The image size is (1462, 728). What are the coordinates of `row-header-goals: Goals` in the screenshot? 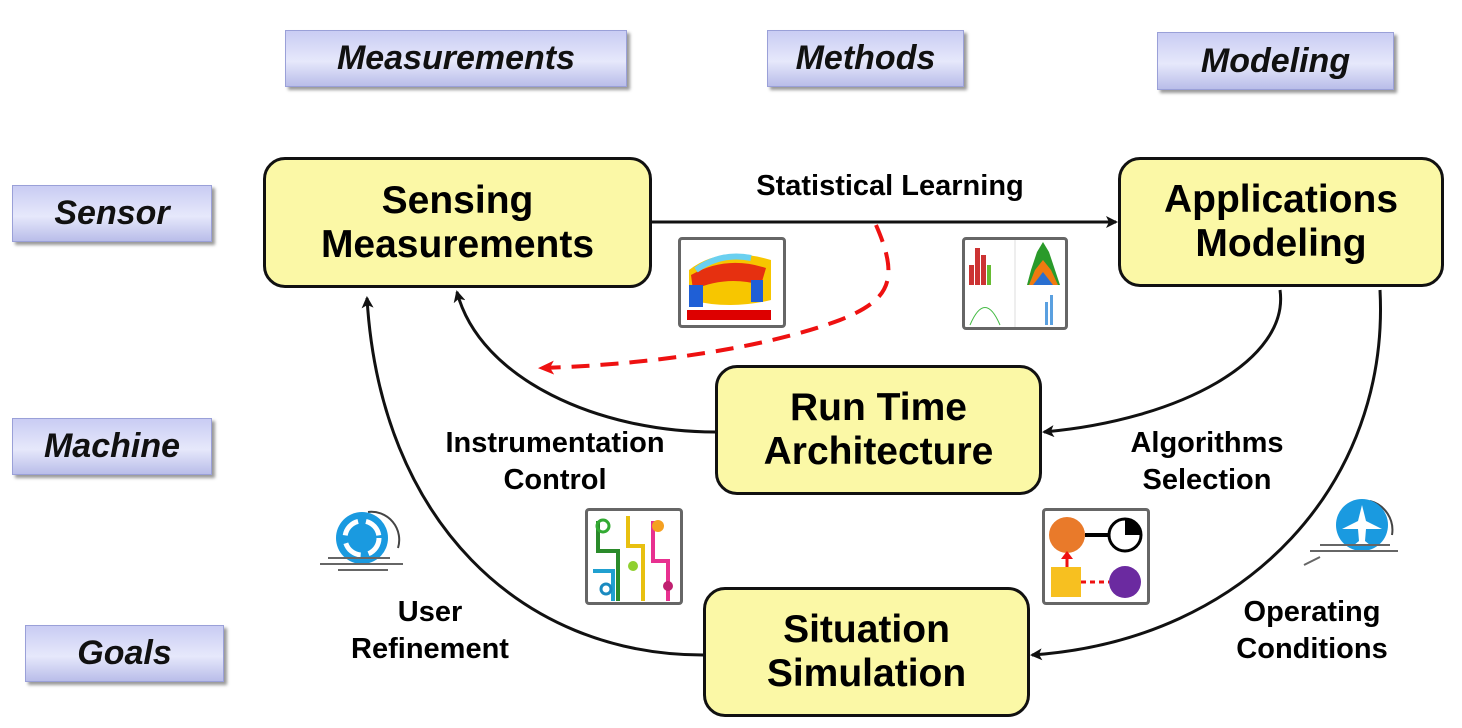 It's located at (124, 653).